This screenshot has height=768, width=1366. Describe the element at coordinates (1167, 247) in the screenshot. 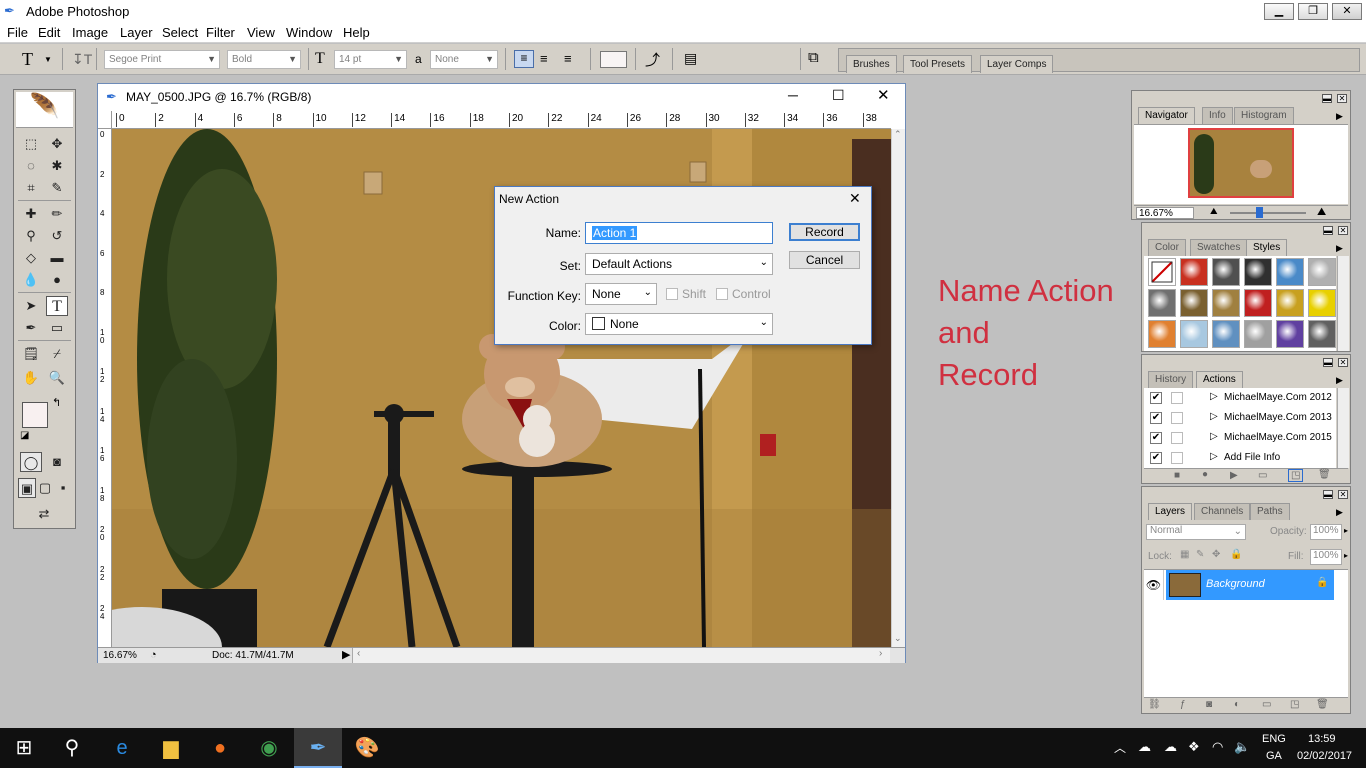

I see `tab-color: Color` at that location.